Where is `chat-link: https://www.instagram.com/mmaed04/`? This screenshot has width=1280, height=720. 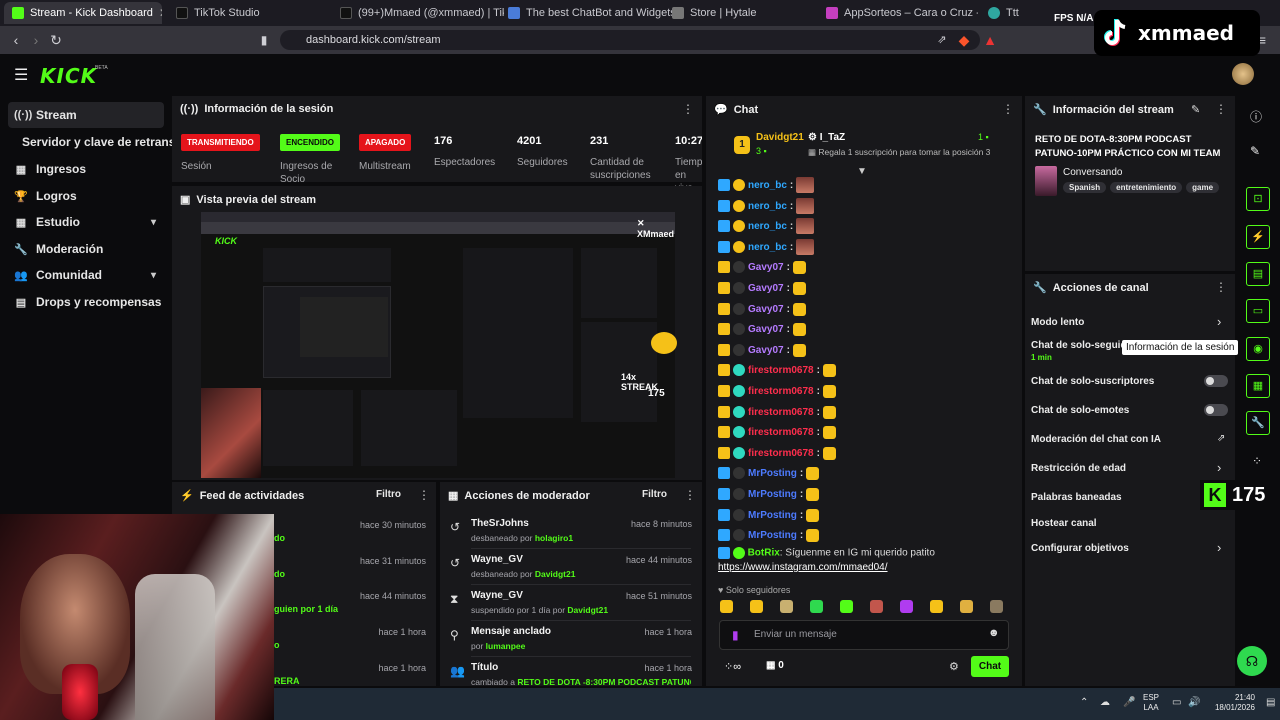
chat-link: https://www.instagram.com/mmaed04/ is located at coordinates (803, 567).